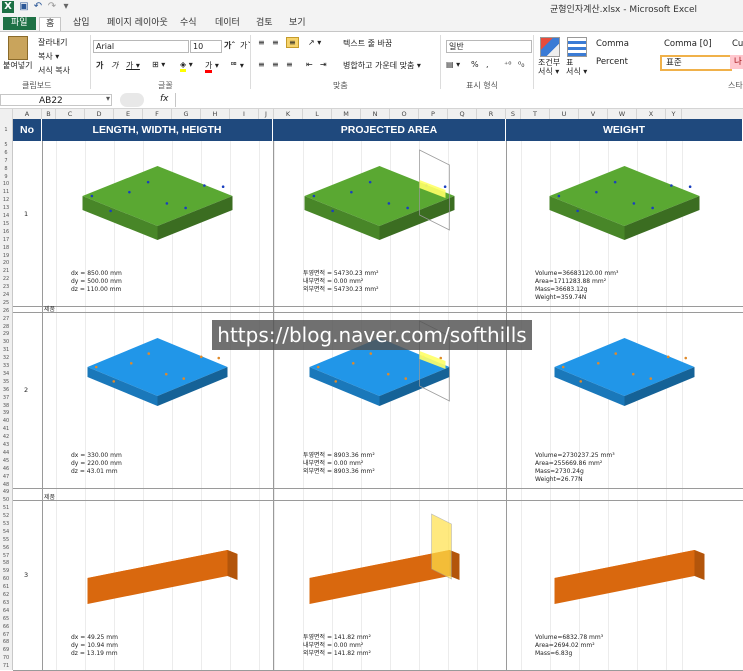 This screenshot has width=743, height=671. What do you see at coordinates (261, 64) in the screenshot?
I see `align-left-icon: ≡` at bounding box center [261, 64].